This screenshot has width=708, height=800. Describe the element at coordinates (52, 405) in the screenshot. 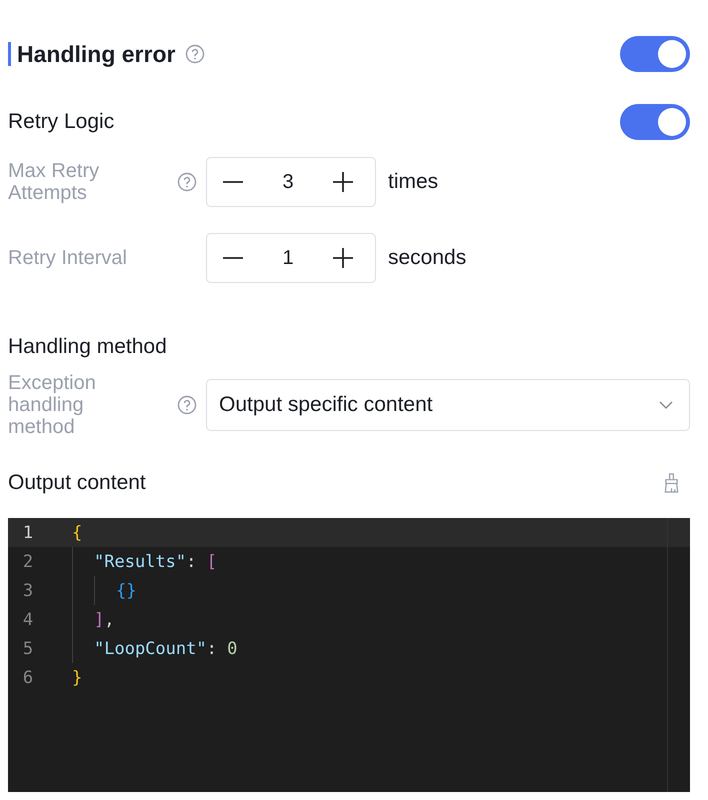

I see `field-label: Exception handling method` at that location.